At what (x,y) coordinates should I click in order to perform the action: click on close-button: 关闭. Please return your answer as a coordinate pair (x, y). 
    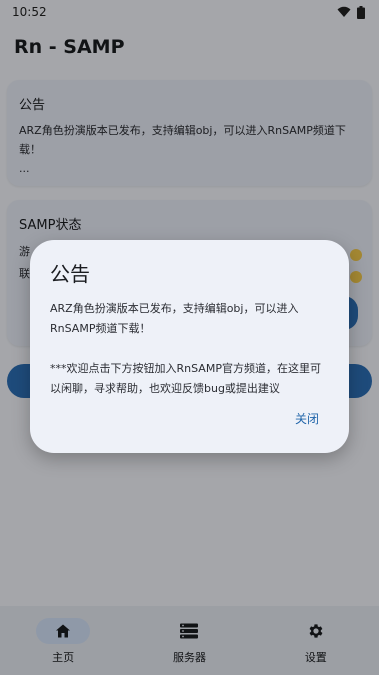
    Looking at the image, I should click on (307, 418).